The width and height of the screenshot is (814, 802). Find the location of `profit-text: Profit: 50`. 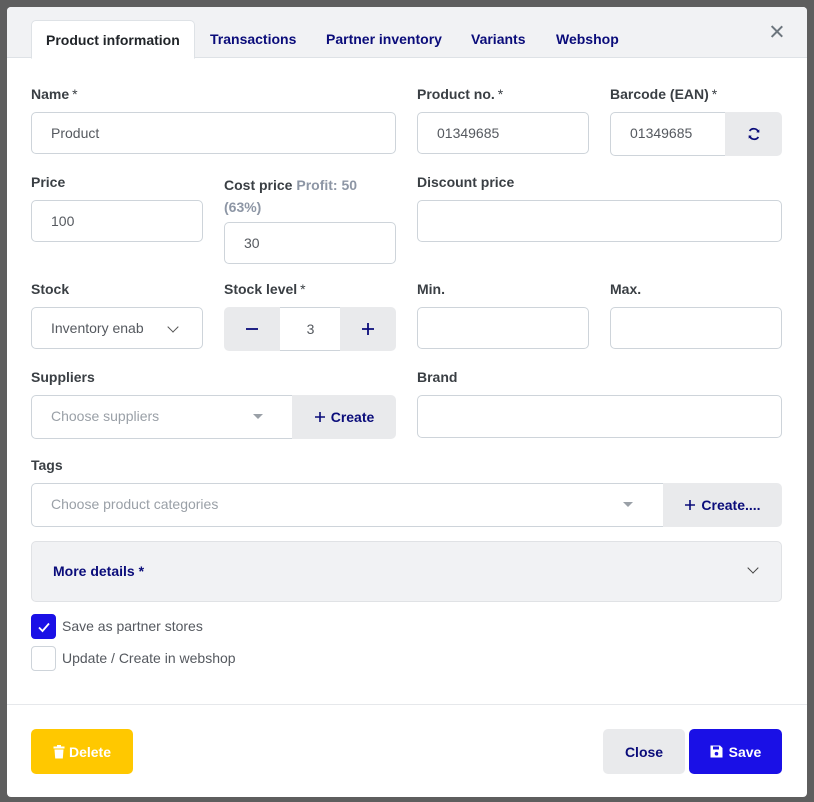

profit-text: Profit: 50 is located at coordinates (327, 185).